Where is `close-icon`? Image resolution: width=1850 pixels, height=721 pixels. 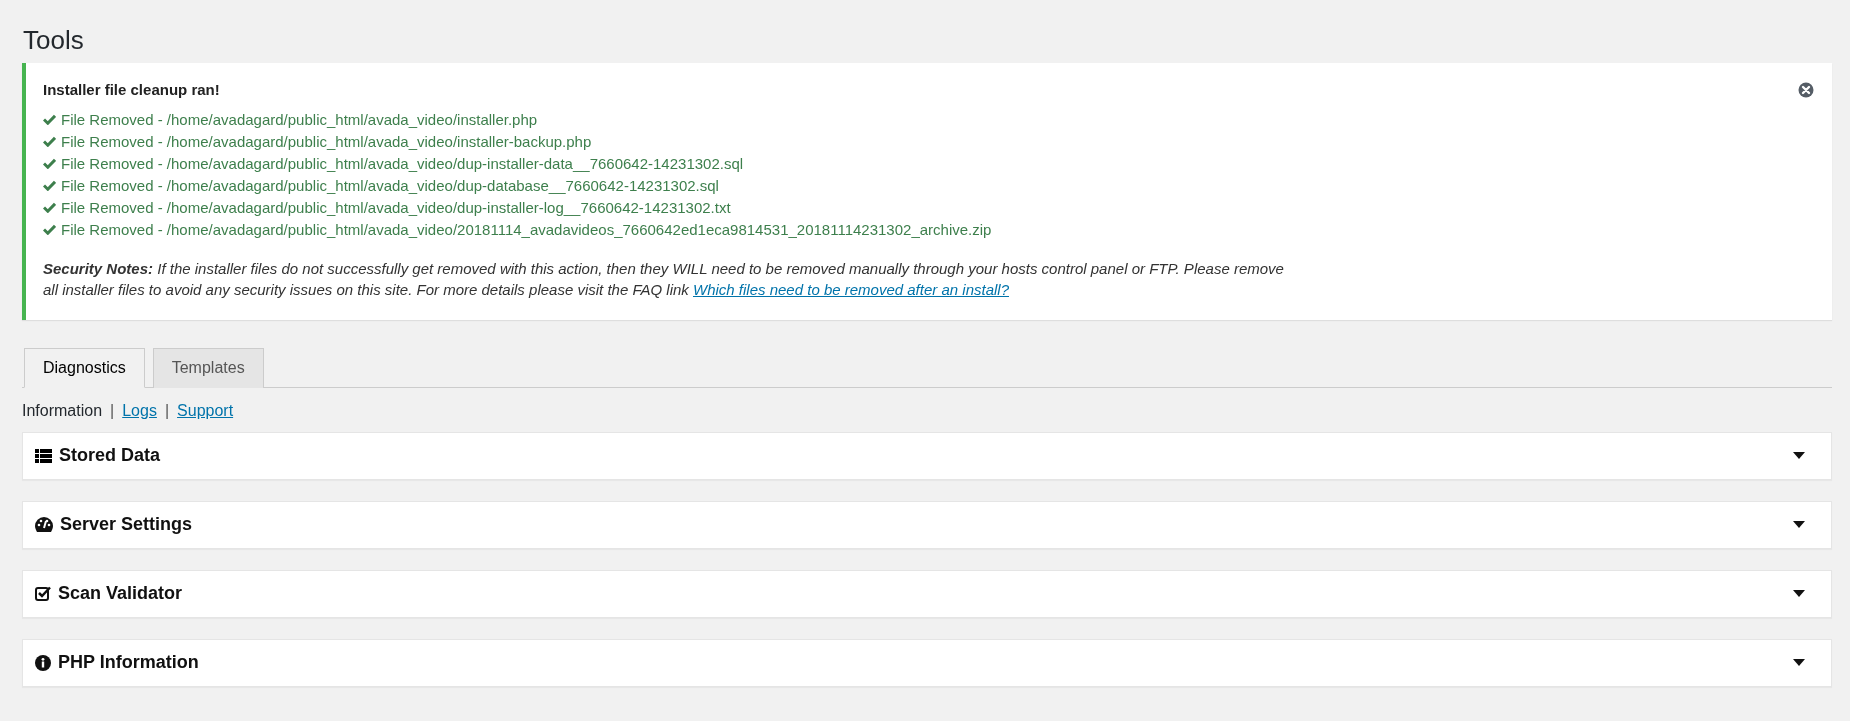 close-icon is located at coordinates (1806, 89).